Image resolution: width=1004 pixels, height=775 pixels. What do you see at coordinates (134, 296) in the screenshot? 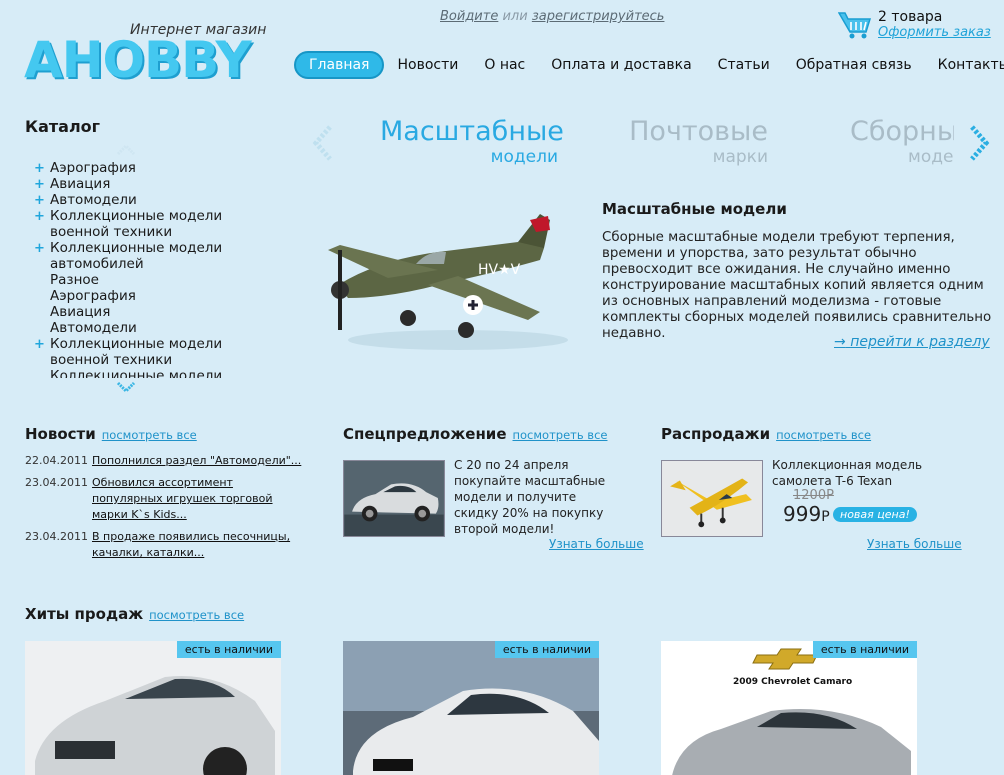
I see `catalog-item: Аэрография` at bounding box center [134, 296].